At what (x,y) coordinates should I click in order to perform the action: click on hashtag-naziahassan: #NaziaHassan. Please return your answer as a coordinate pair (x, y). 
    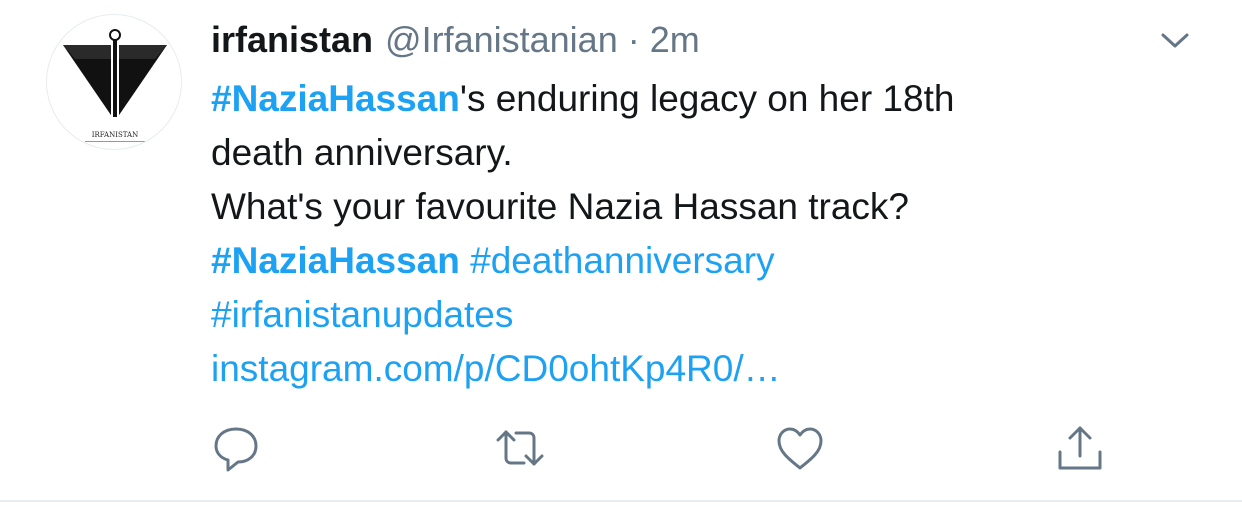
    Looking at the image, I should click on (335, 98).